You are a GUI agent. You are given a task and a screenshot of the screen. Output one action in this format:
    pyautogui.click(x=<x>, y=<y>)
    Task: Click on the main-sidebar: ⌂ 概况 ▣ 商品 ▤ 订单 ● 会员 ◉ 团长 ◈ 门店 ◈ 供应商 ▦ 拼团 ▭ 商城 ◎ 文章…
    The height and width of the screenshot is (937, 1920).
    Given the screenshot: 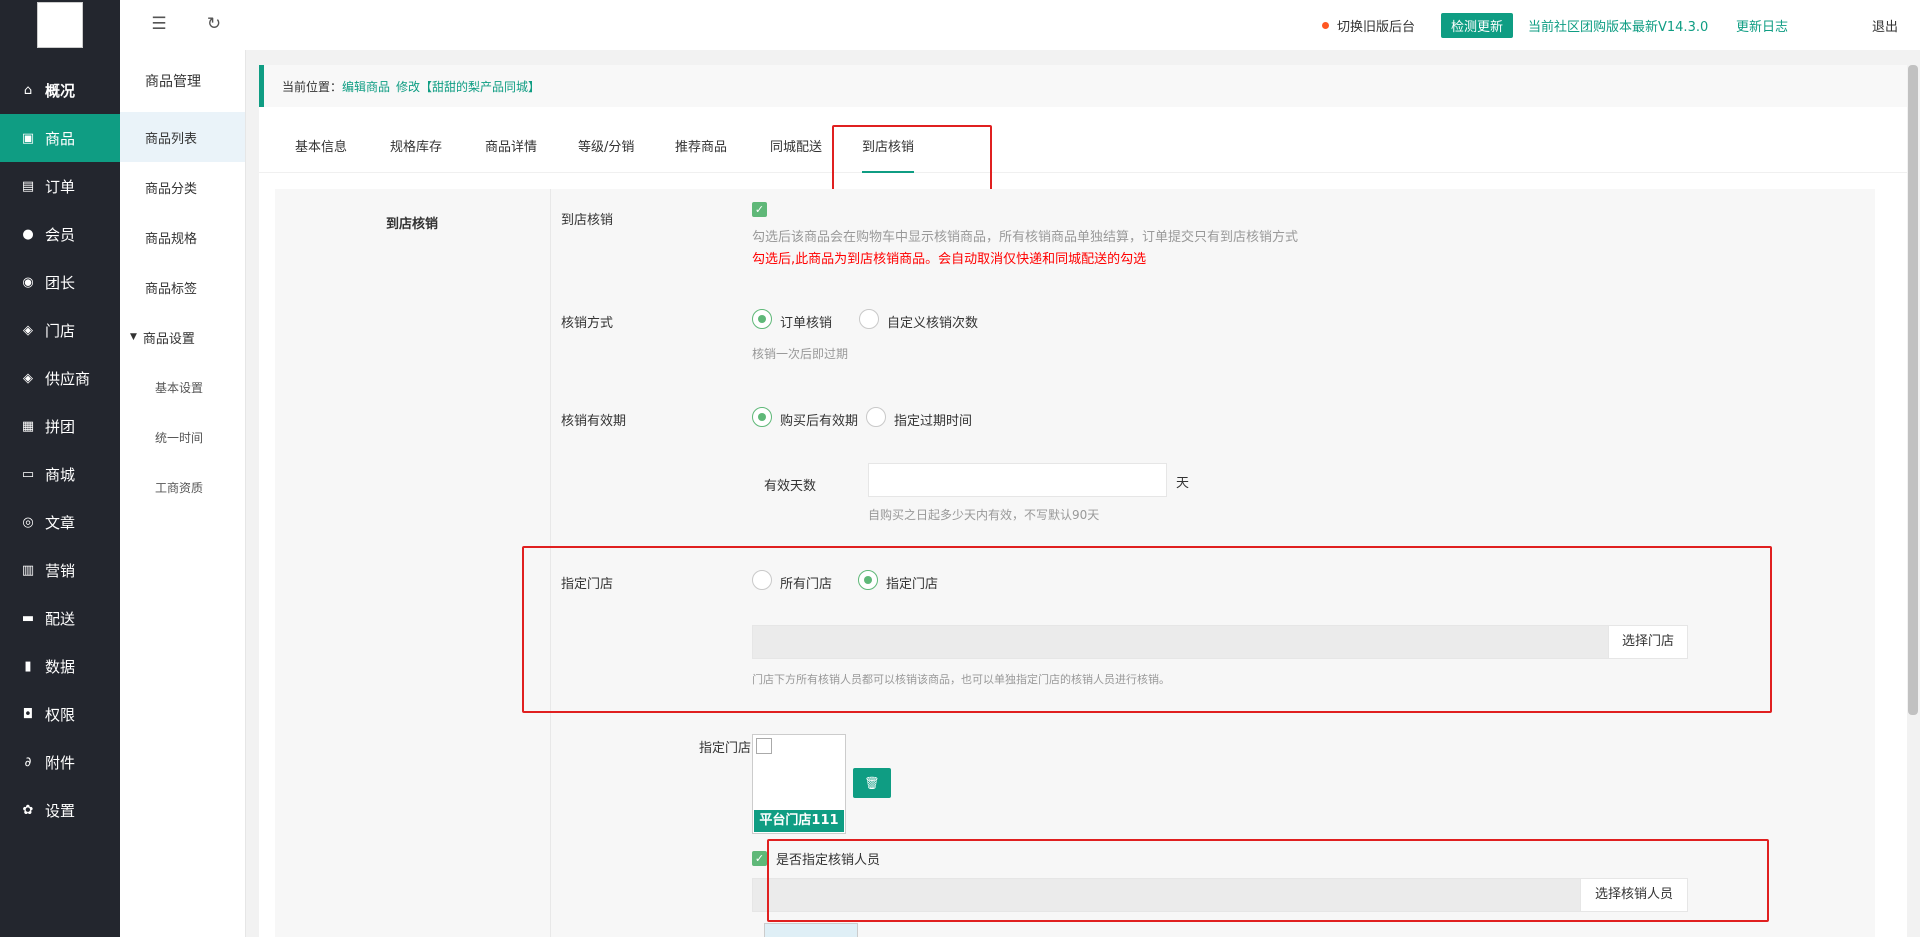 What is the action you would take?
    pyautogui.click(x=60, y=468)
    